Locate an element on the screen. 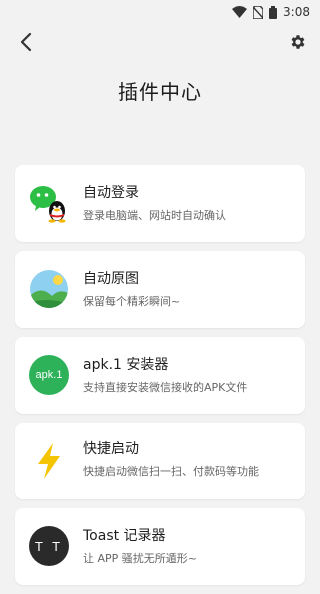 Image resolution: width=320 pixels, height=594 pixels. back-button is located at coordinates (26, 44).